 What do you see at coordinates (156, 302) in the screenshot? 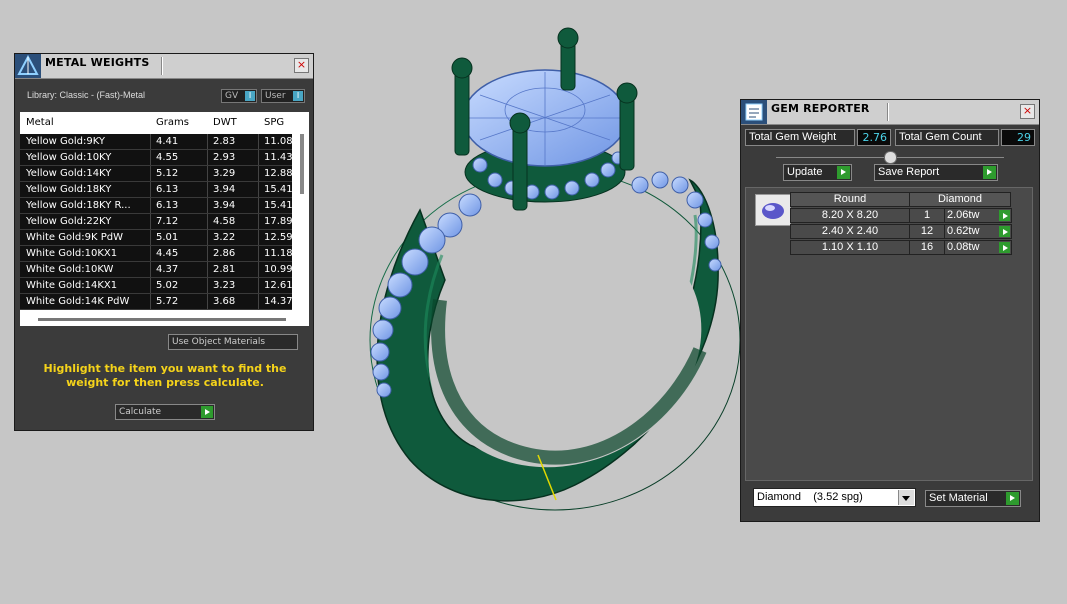
I see `table-row: White Gold:14K PdW 5.72 3.68 14.37` at bounding box center [156, 302].